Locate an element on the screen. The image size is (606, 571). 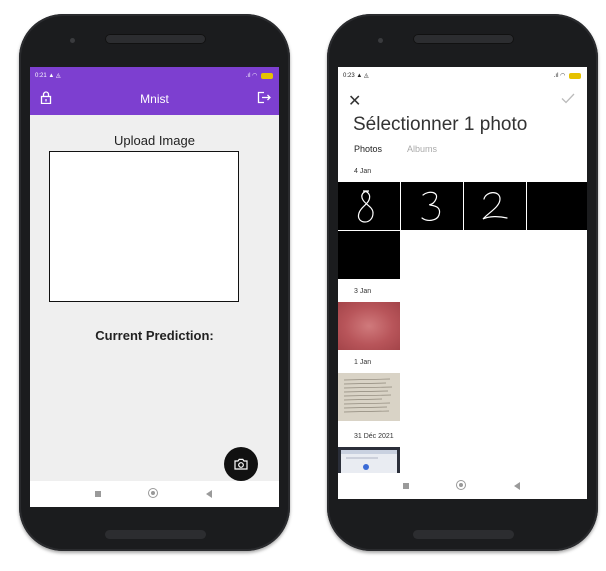
date-header: 4 Jan is located at coordinates (363, 171).